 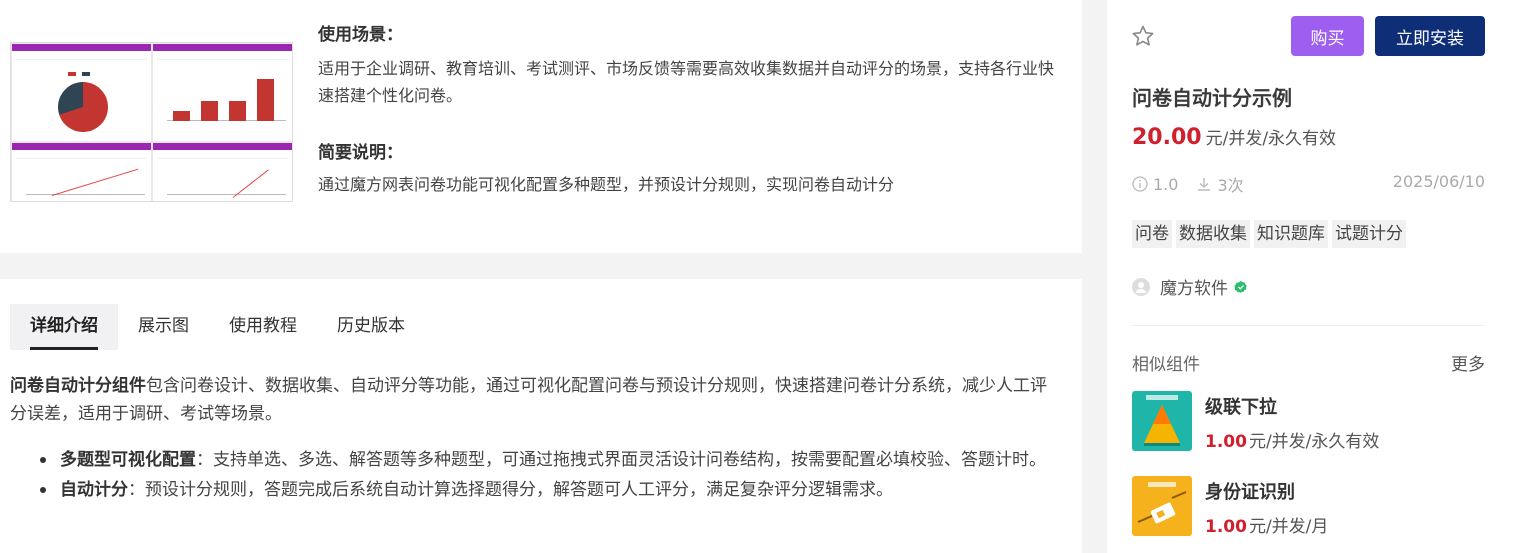 I want to click on info-icon, so click(x=1140, y=184).